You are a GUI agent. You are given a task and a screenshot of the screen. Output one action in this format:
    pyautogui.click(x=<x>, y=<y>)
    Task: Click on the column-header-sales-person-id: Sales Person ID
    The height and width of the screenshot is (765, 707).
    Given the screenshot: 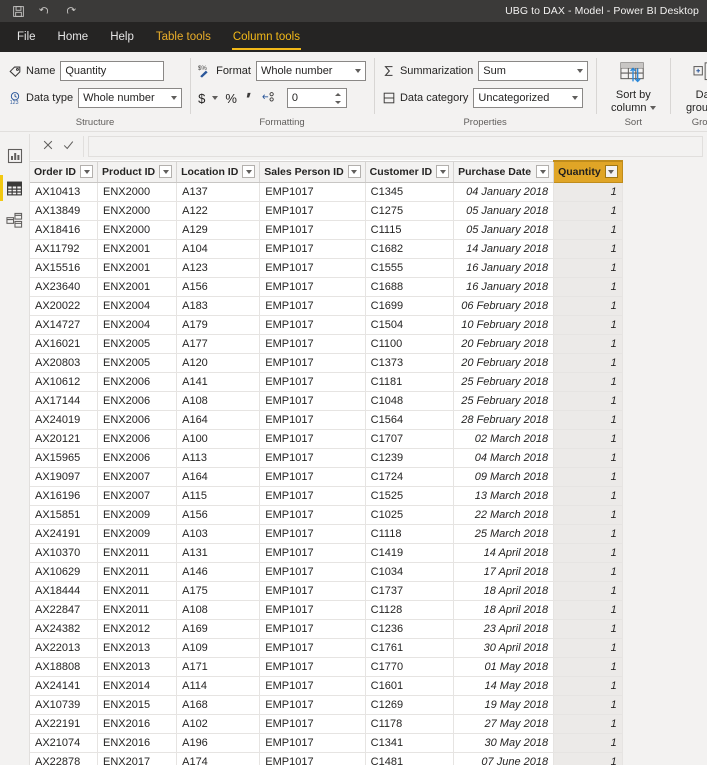 What is the action you would take?
    pyautogui.click(x=312, y=171)
    